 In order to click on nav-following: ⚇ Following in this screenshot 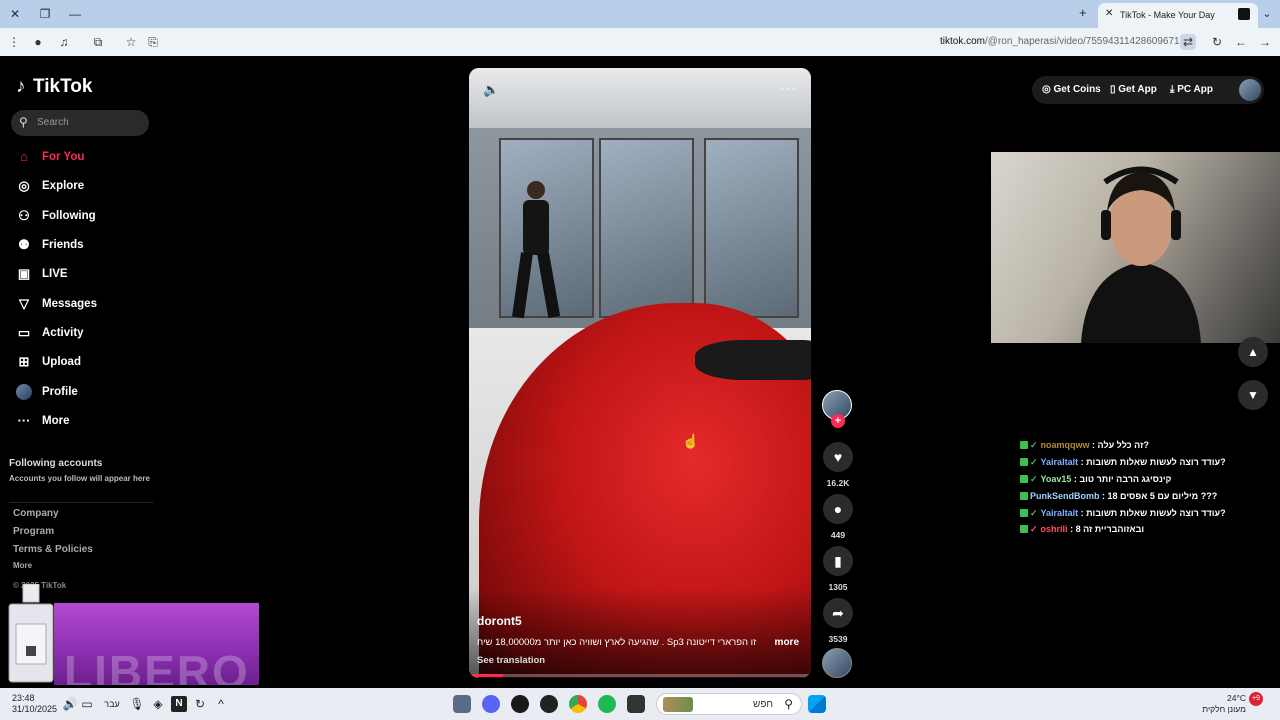, I will do `click(86, 217)`.